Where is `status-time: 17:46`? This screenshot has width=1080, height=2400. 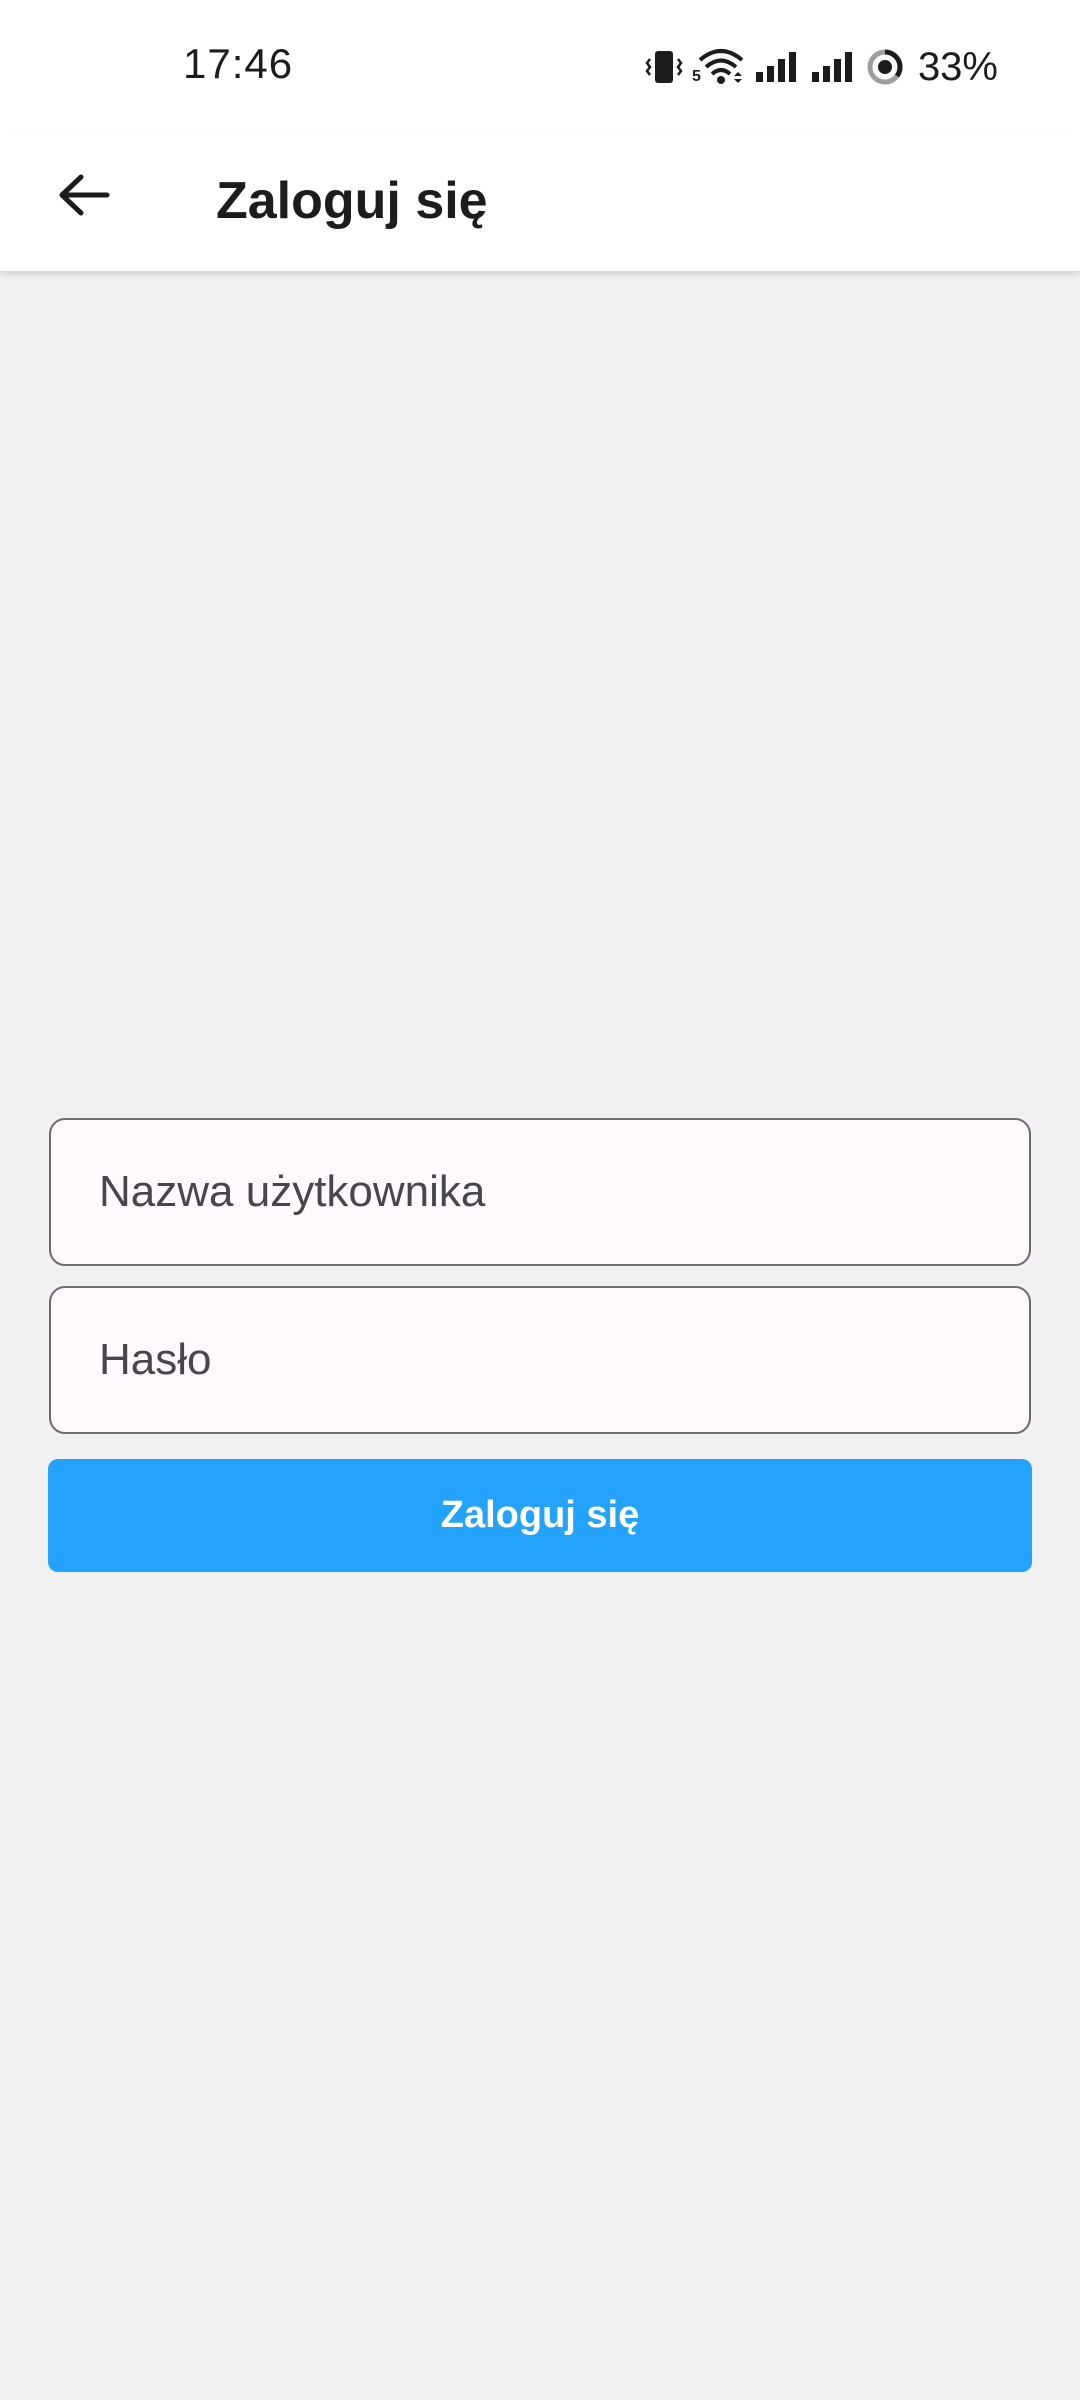 status-time: 17:46 is located at coordinates (238, 63).